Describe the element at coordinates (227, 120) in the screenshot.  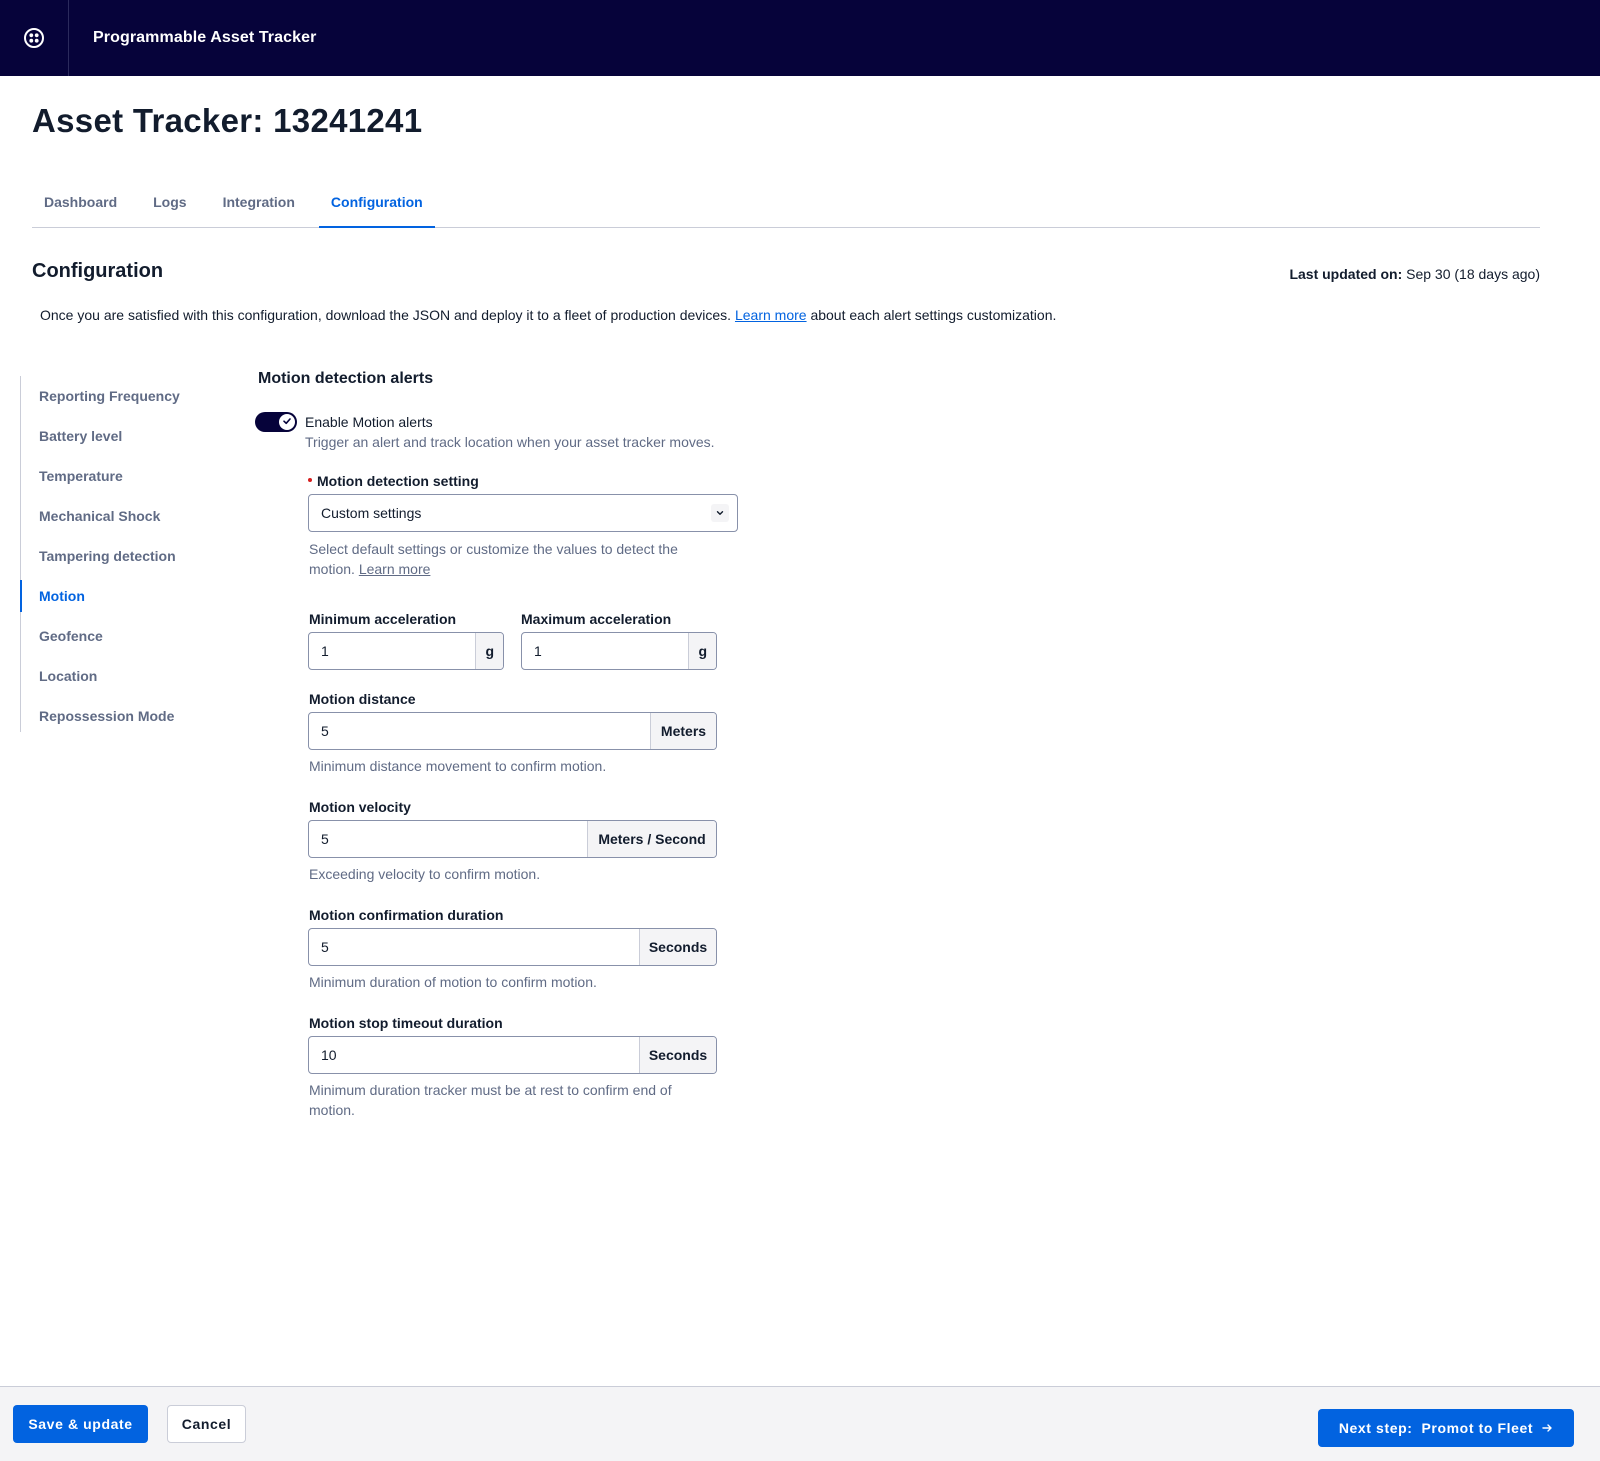
I see `page-title: Asset Tracker: 13241241` at that location.